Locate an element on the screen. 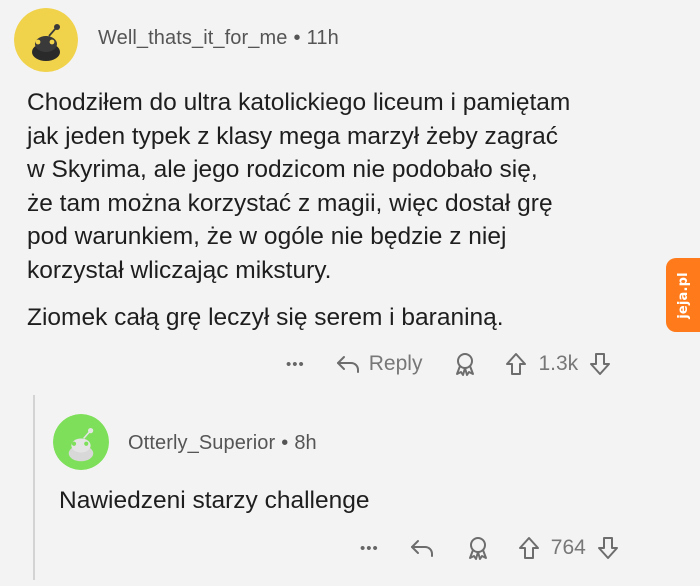 This screenshot has height=586, width=700. comment-actions: ••• 764 is located at coordinates (490, 548).